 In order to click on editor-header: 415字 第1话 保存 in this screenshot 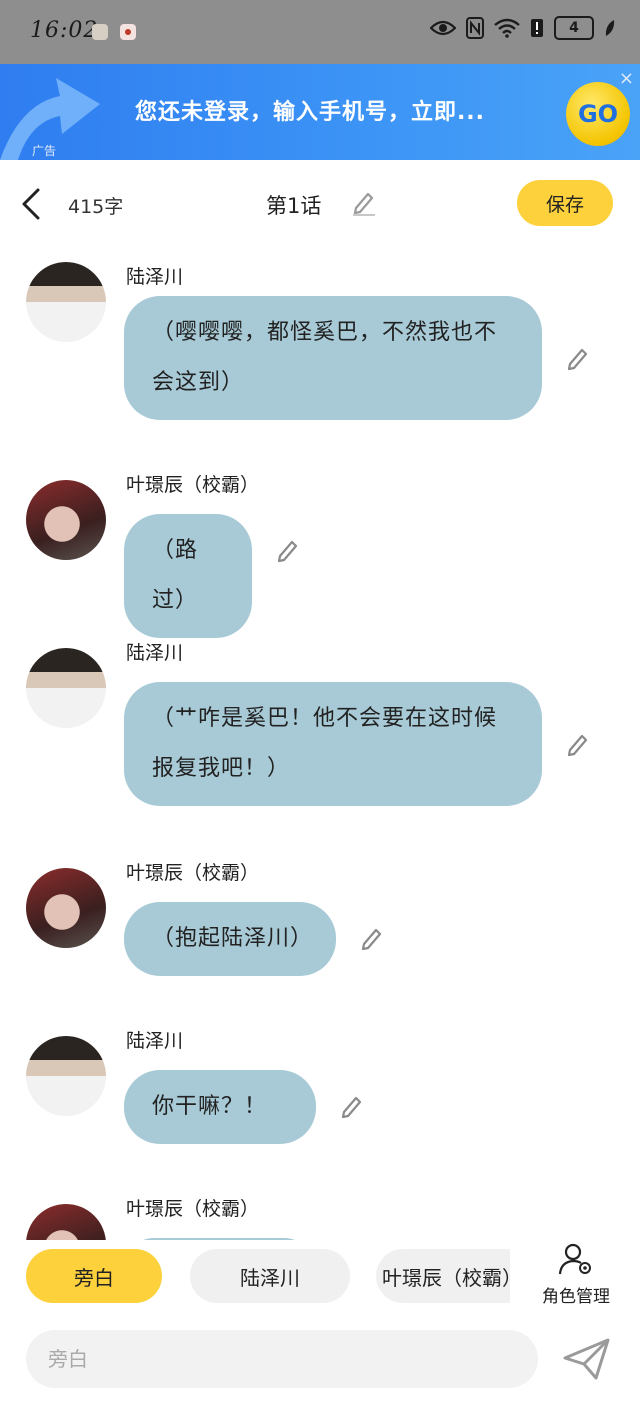, I will do `click(320, 204)`.